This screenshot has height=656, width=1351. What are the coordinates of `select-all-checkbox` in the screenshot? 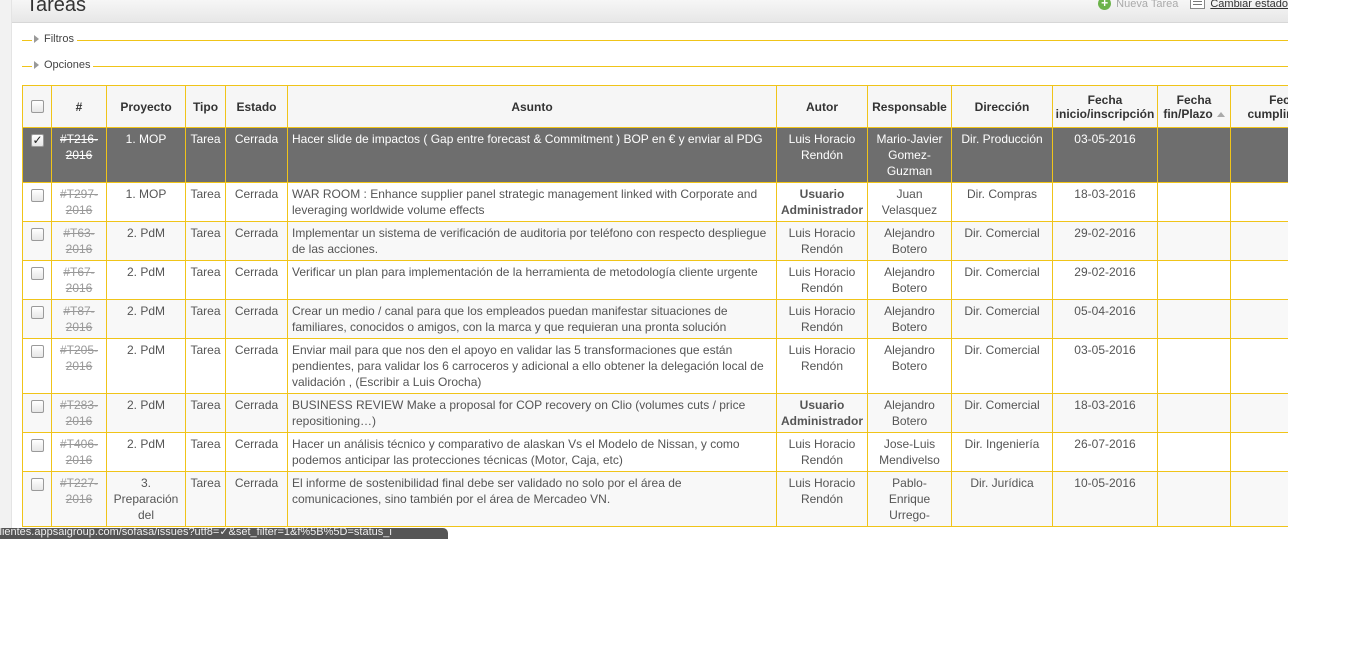 It's located at (37, 106).